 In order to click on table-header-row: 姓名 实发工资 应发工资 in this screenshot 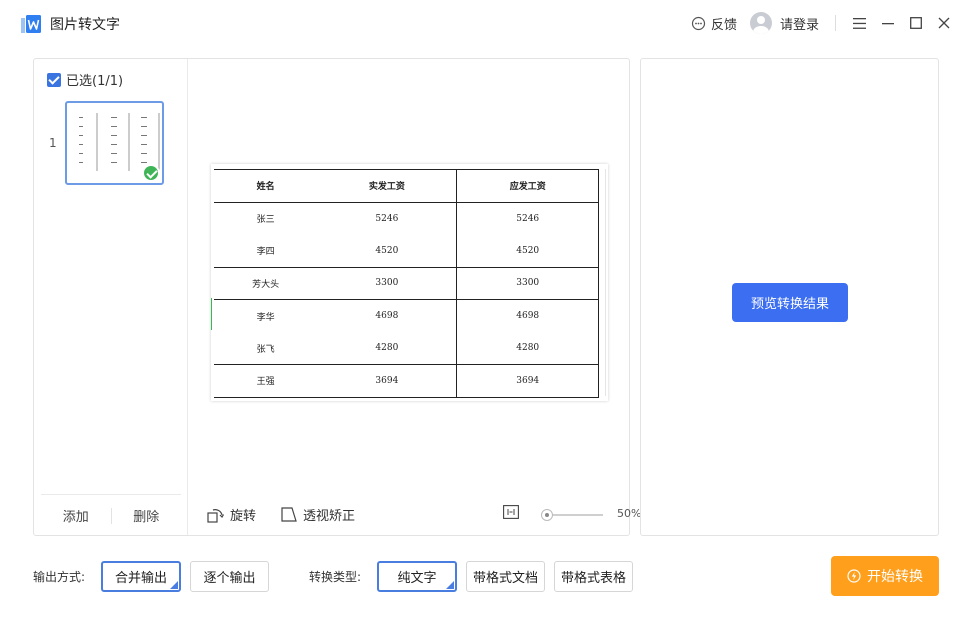, I will do `click(406, 186)`.